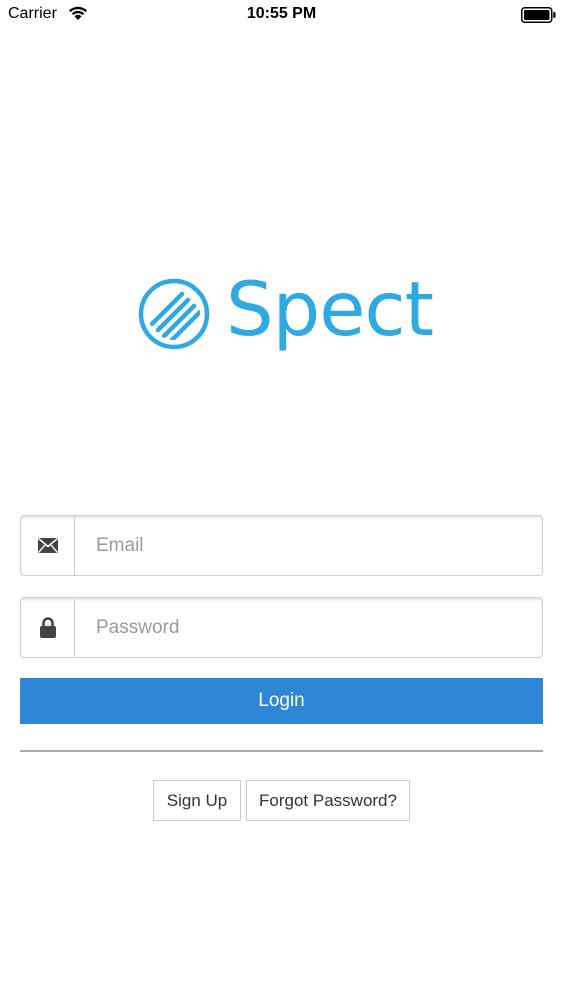 This screenshot has height=1000, width=563. Describe the element at coordinates (174, 314) in the screenshot. I see `spect-logo-icon` at that location.